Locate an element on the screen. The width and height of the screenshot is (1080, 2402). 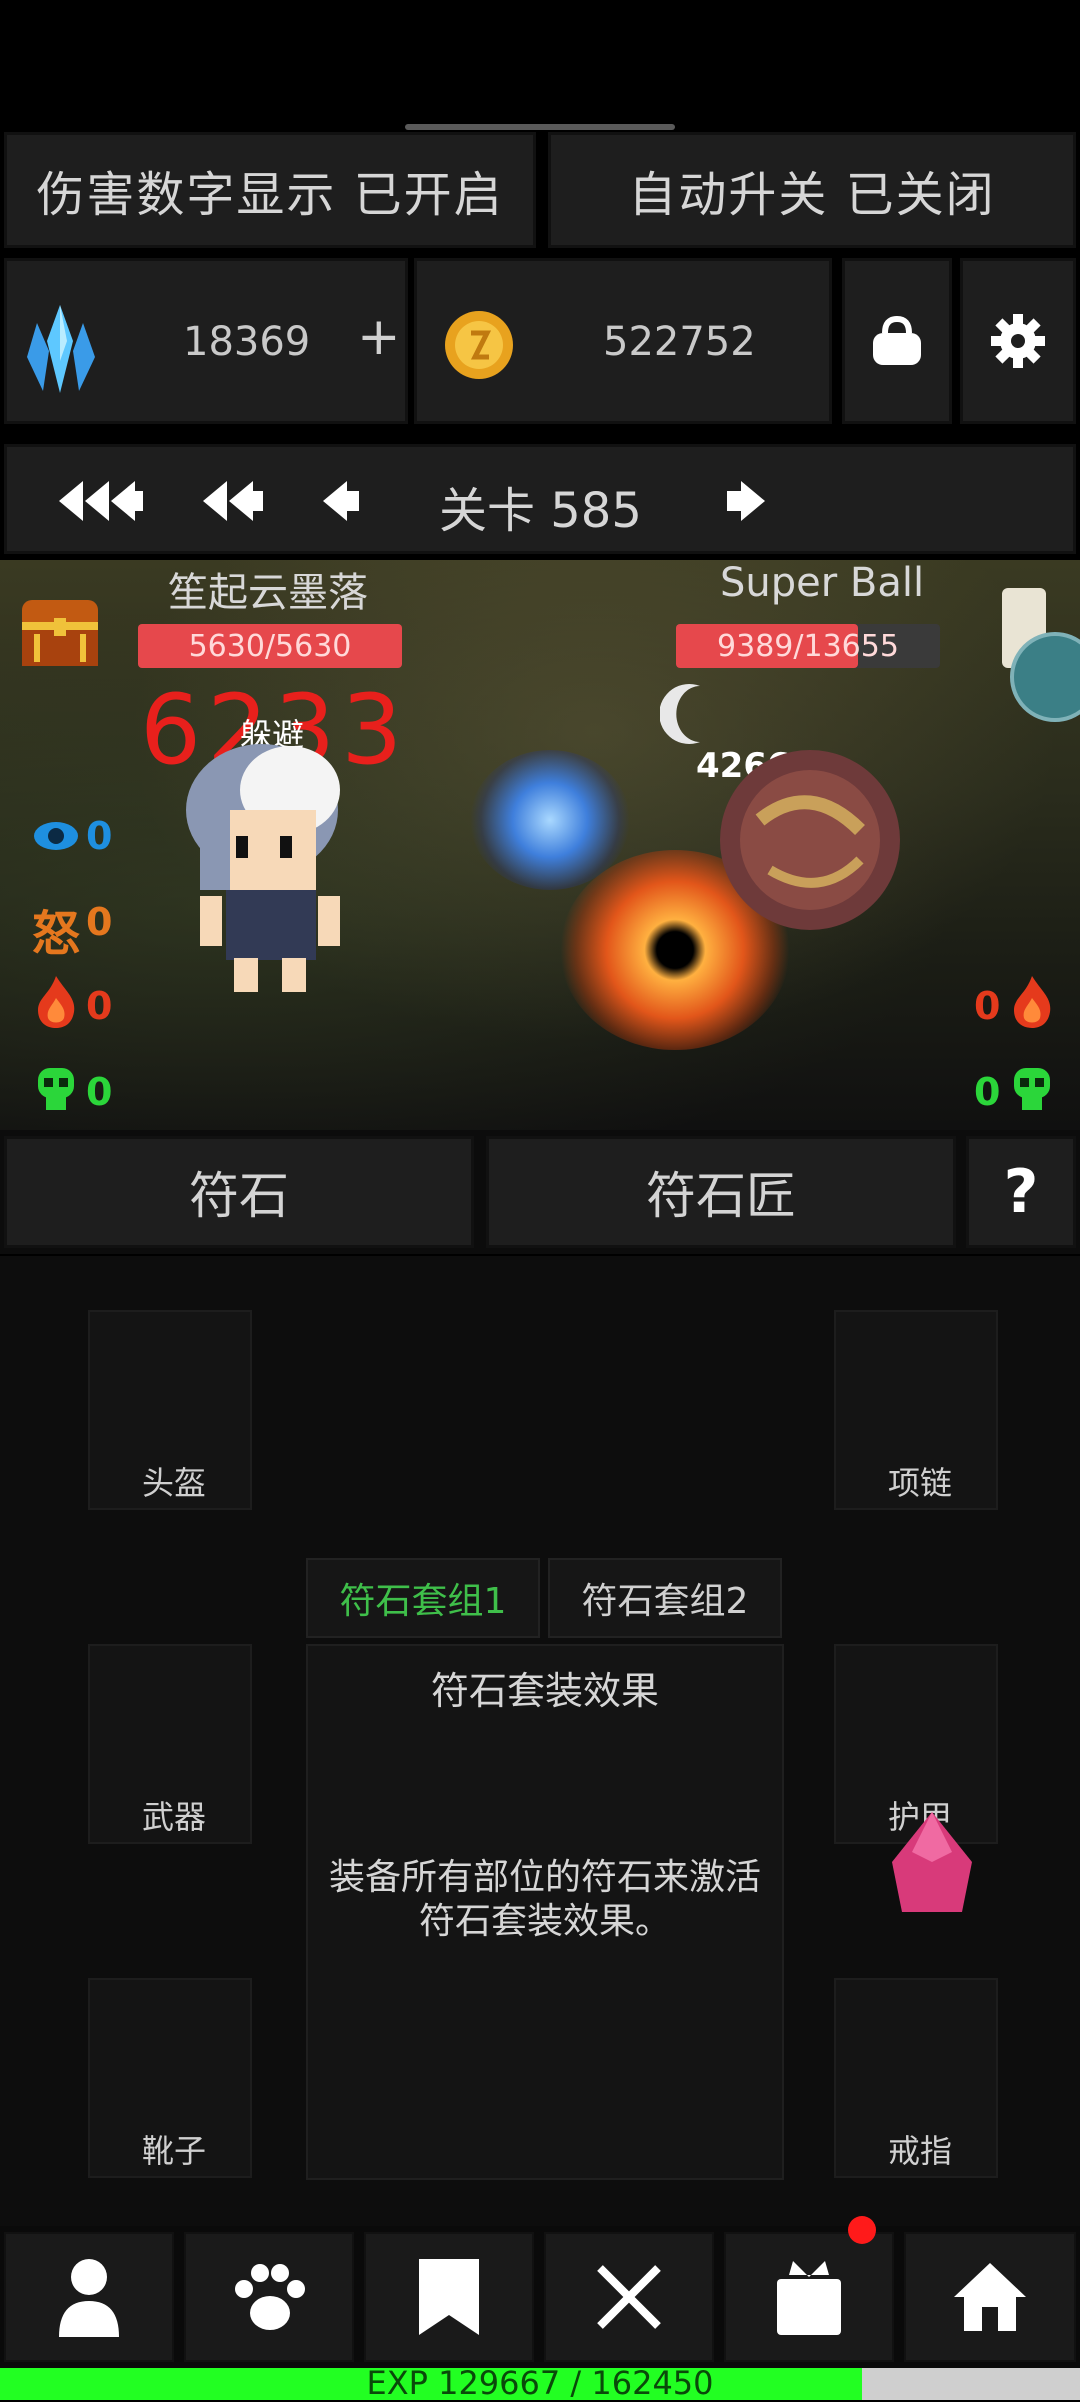
settings-button is located at coordinates (1018, 341).